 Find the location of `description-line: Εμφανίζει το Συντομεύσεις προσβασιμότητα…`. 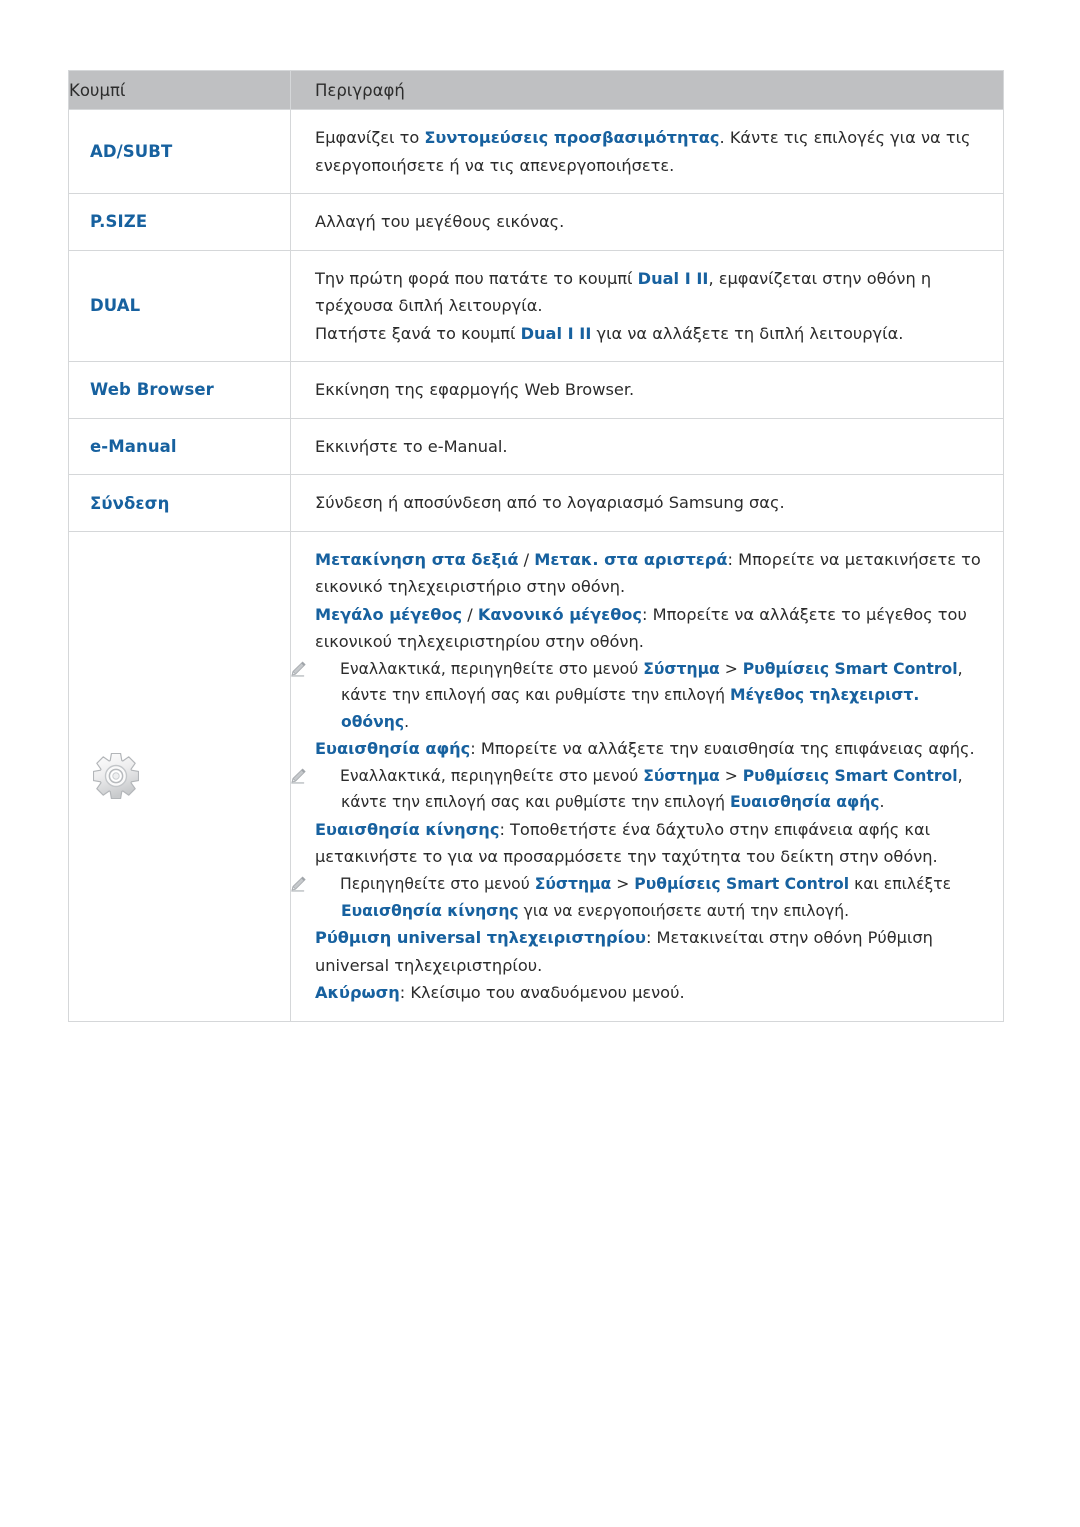

description-line: Εμφανίζει το Συντομεύσεις προσβασιμότητα… is located at coordinates (650, 151).